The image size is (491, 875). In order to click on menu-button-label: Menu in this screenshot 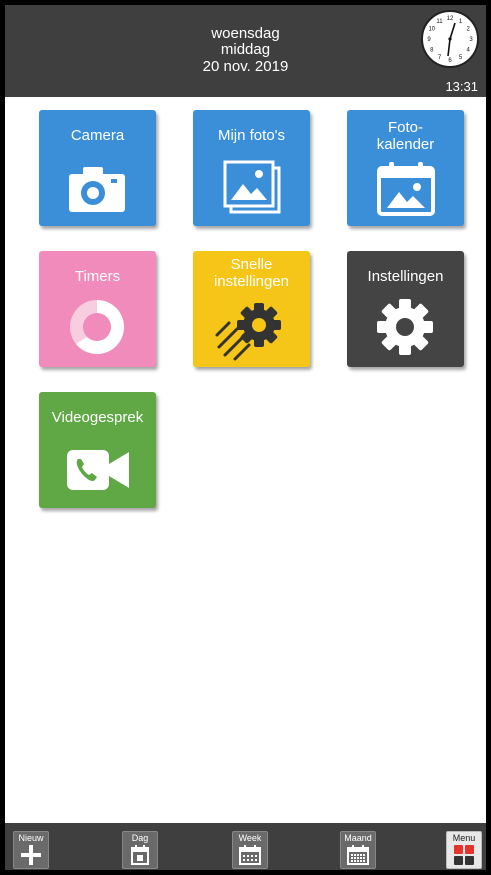, I will do `click(464, 838)`.